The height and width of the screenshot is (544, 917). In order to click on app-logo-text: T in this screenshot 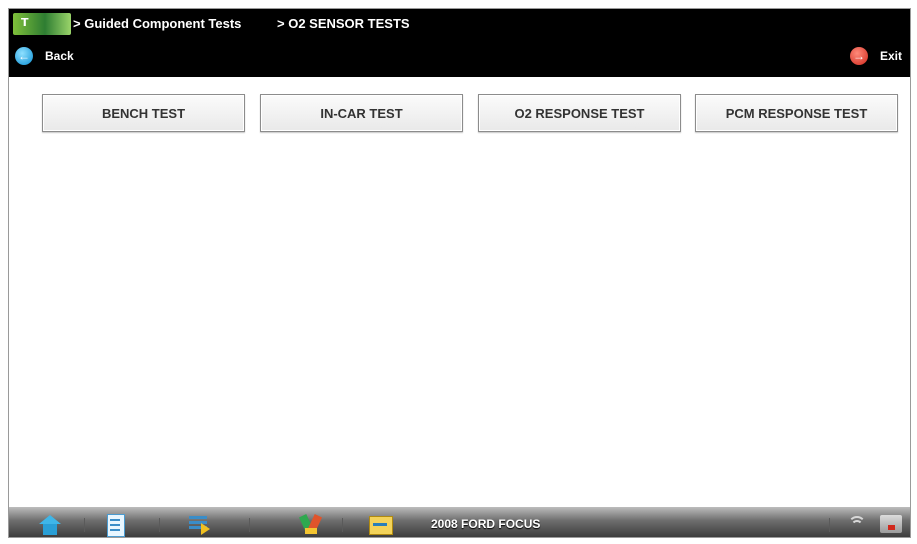, I will do `click(25, 22)`.